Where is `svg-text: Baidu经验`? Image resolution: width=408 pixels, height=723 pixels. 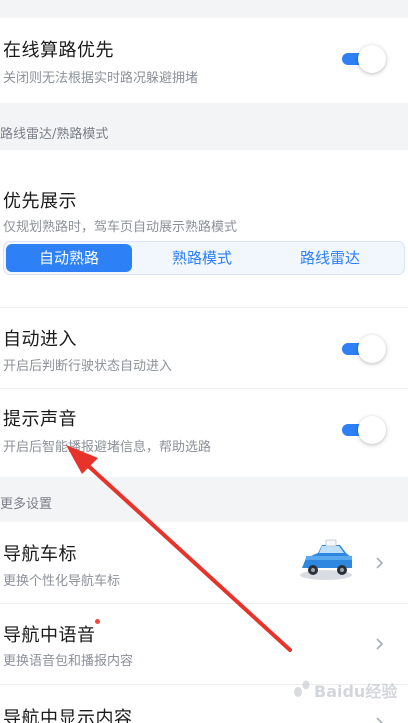
svg-text: Baidu经验 is located at coordinates (356, 691).